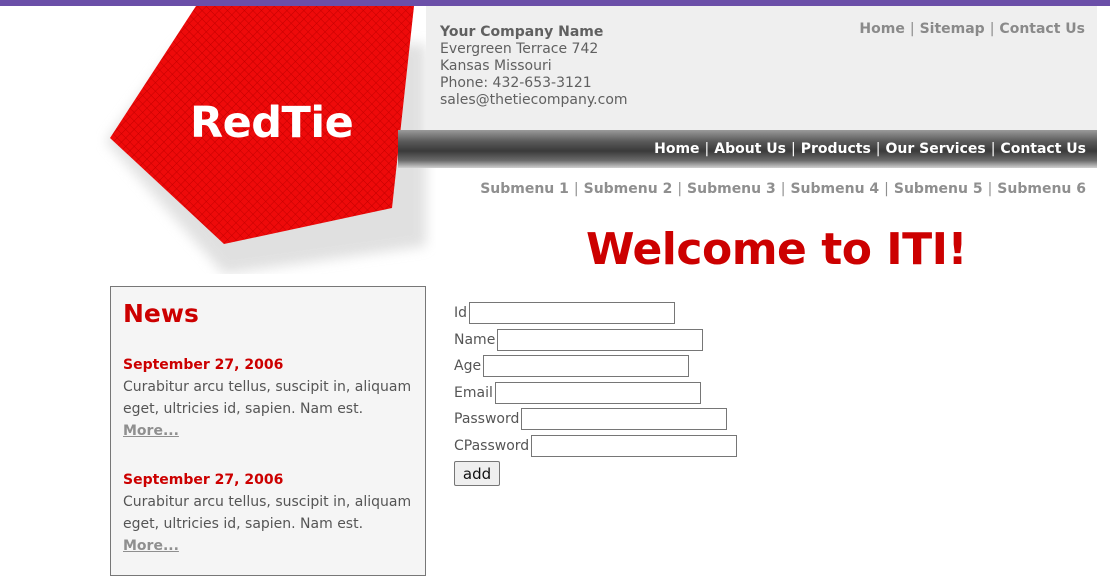  Describe the element at coordinates (1042, 29) in the screenshot. I see `top-link-contact-us: Contact Us` at that location.